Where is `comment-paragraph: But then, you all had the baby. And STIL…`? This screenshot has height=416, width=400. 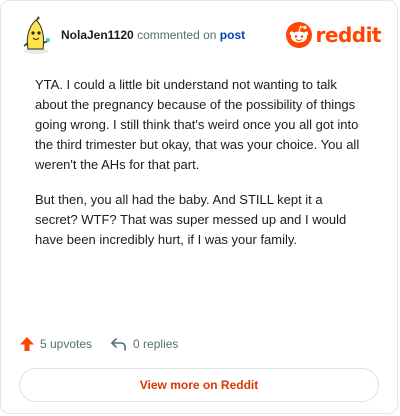 comment-paragraph: But then, you all had the baby. And STIL… is located at coordinates (191, 219).